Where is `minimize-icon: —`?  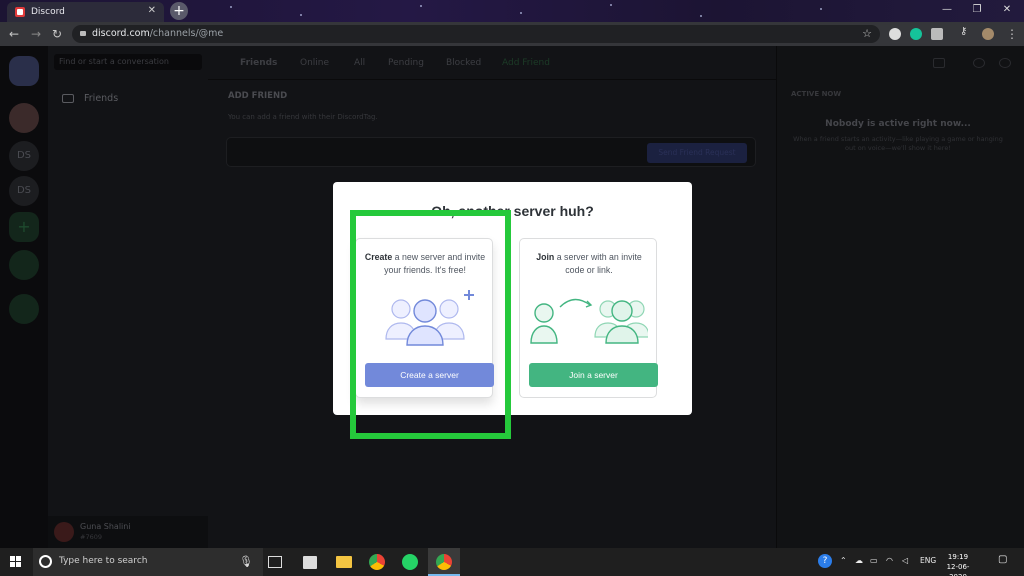 minimize-icon: — is located at coordinates (947, 10).